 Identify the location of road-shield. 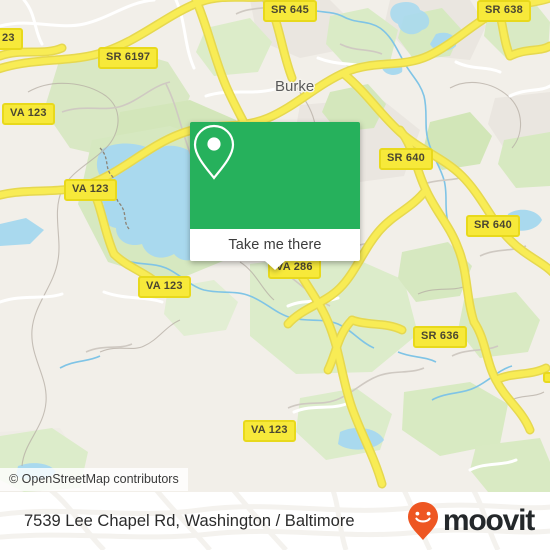
(546, 377).